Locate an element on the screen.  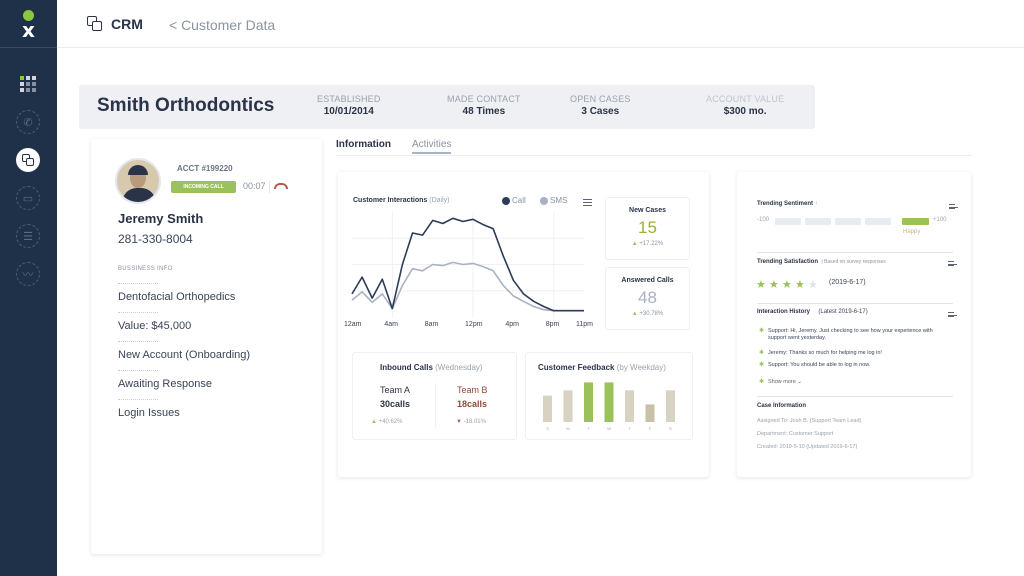
sidebar-item-list: ☰ is located at coordinates (28, 236).